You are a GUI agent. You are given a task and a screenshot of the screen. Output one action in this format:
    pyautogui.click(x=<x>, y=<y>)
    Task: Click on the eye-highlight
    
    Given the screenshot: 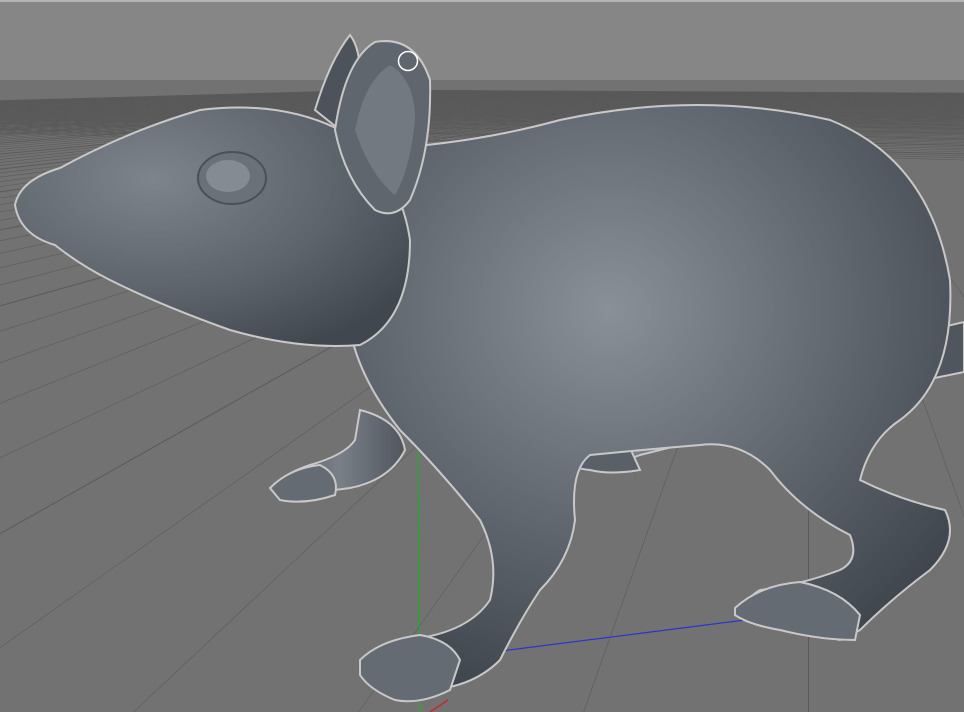 What is the action you would take?
    pyautogui.click(x=228, y=176)
    